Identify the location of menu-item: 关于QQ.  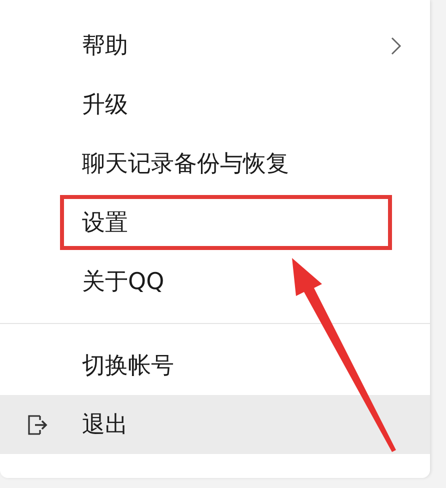
(215, 281).